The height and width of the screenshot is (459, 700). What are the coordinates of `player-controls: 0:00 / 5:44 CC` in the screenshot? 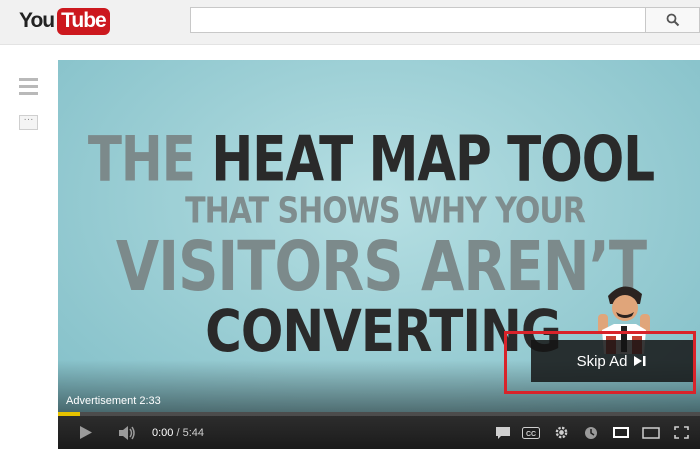 It's located at (379, 432).